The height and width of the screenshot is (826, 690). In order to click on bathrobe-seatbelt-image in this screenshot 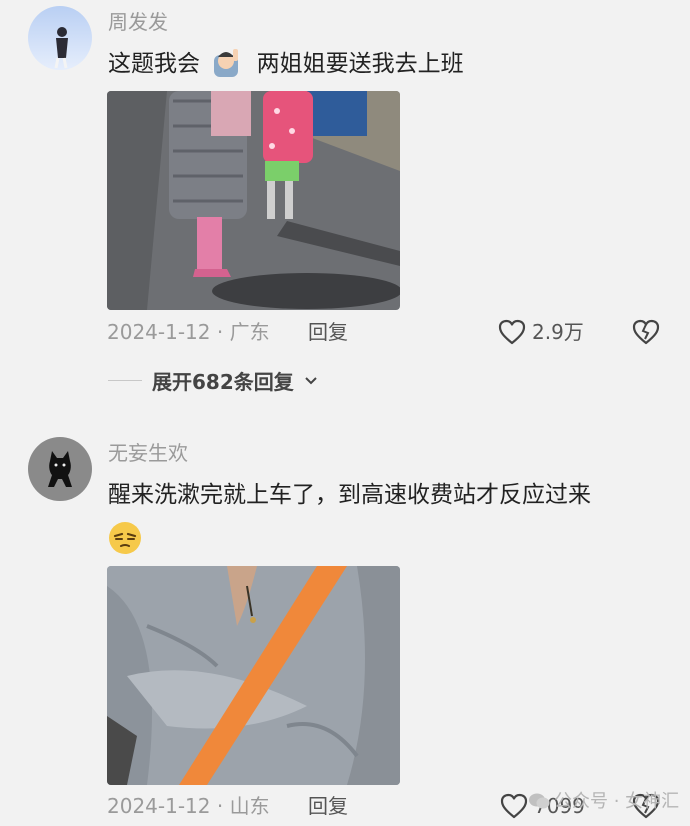, I will do `click(253, 675)`.